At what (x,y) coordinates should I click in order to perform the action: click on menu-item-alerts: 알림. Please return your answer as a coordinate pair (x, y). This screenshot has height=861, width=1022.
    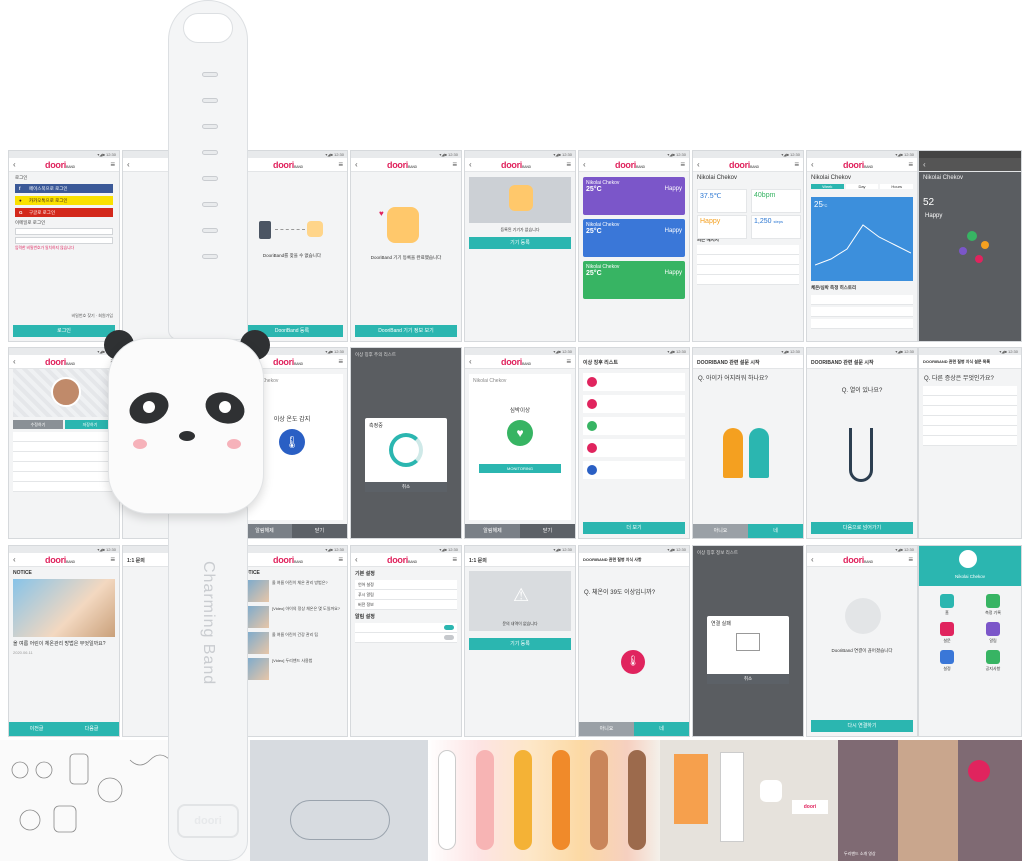
    Looking at the image, I should click on (993, 633).